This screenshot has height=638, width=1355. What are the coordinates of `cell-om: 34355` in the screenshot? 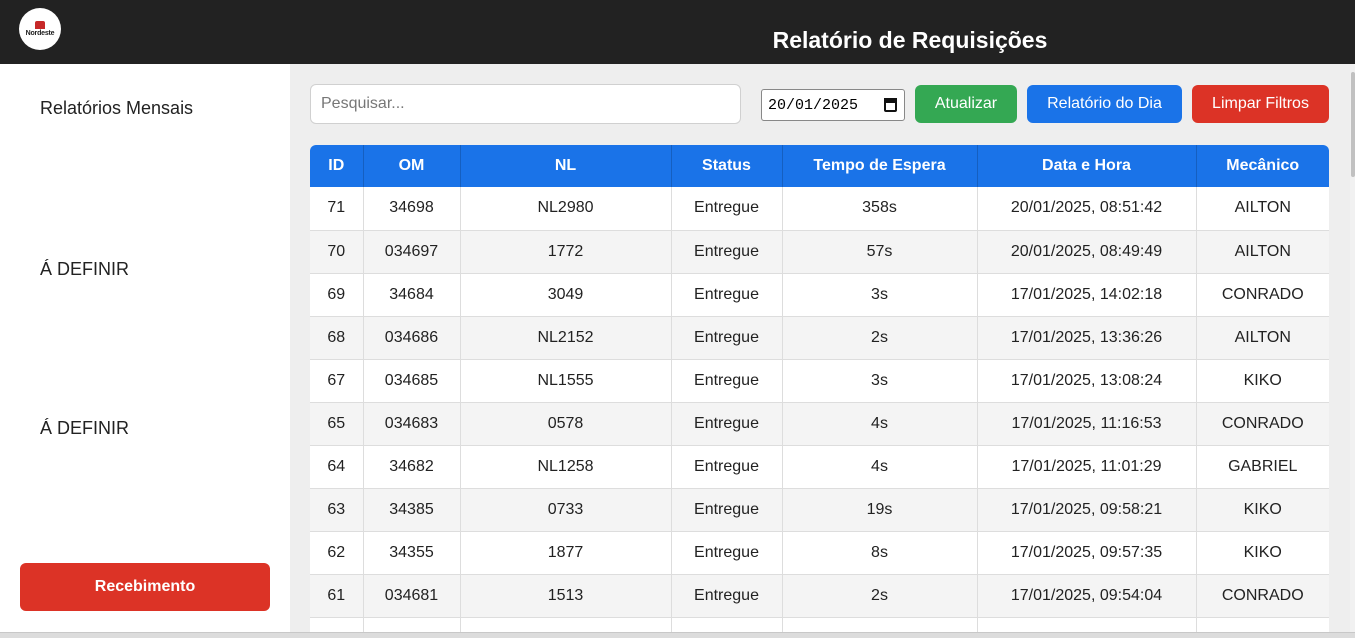 It's located at (412, 553).